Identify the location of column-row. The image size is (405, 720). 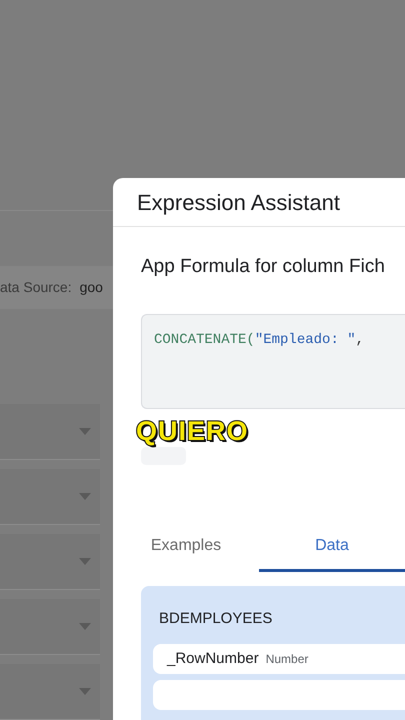
(279, 695).